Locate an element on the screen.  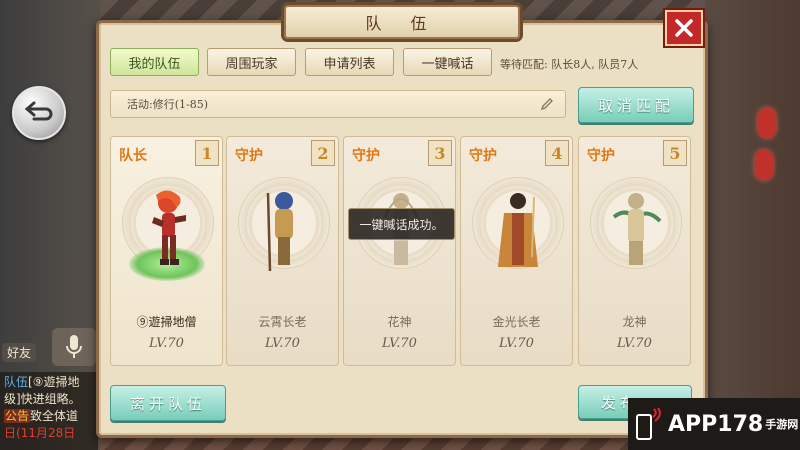
panel-title-plate: 队 伍 is located at coordinates (402, 22).